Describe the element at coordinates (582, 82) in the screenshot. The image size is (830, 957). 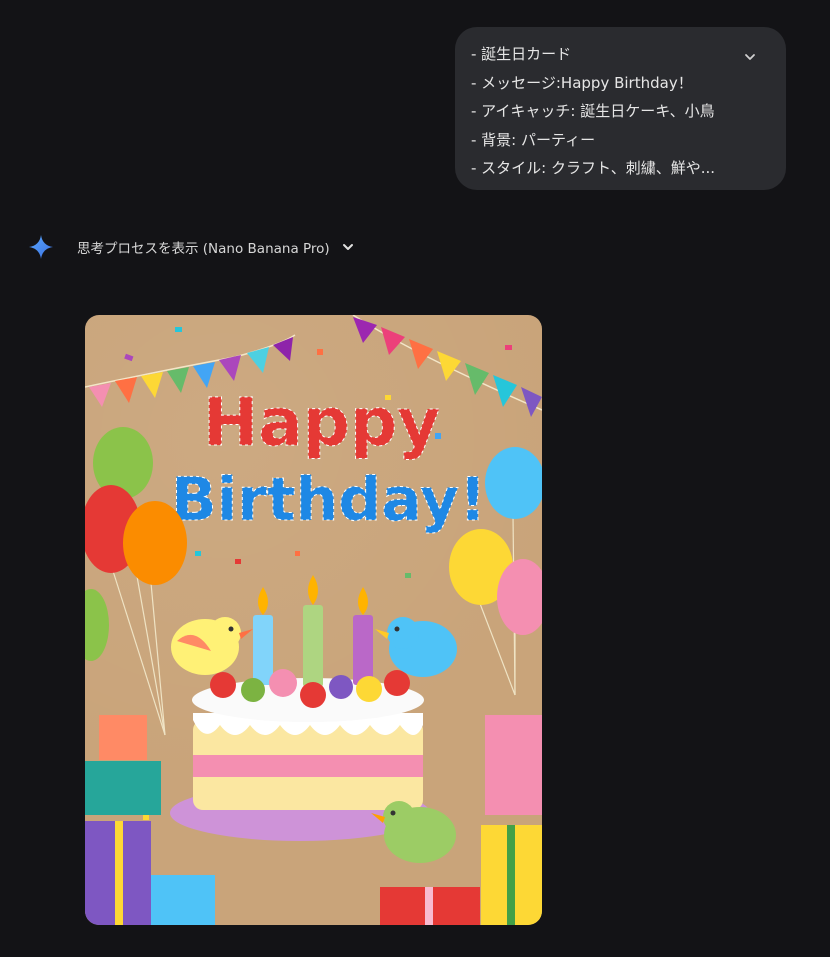
I see `prompt-line-message: - メッセージ:Happy Birthday！` at that location.